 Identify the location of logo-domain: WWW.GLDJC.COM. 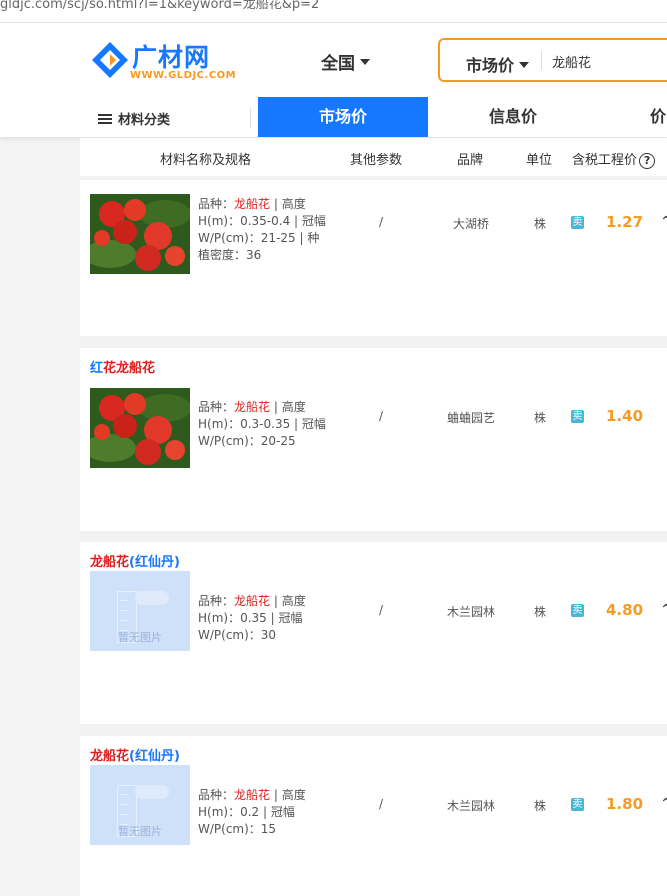
(183, 75).